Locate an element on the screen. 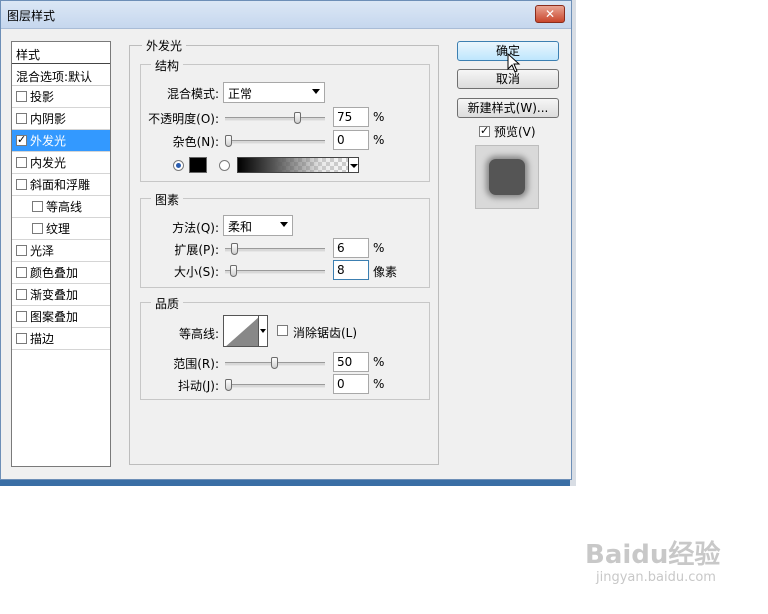  noise-slider-thumb is located at coordinates (228, 141).